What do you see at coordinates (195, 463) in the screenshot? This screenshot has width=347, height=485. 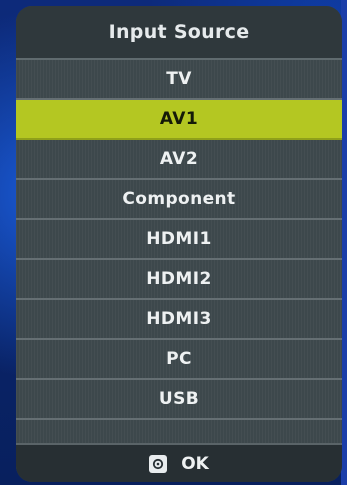 I see `ok-label: OK` at bounding box center [195, 463].